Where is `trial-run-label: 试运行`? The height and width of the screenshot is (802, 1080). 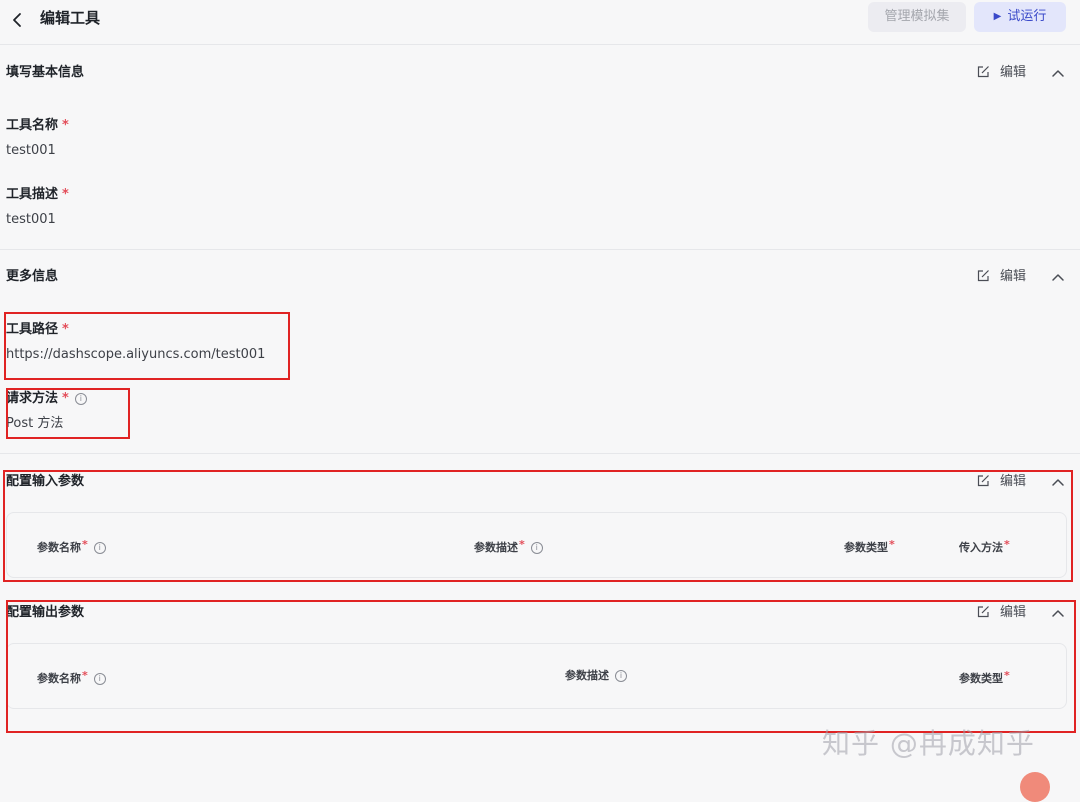
trial-run-label: 试运行 is located at coordinates (1027, 16).